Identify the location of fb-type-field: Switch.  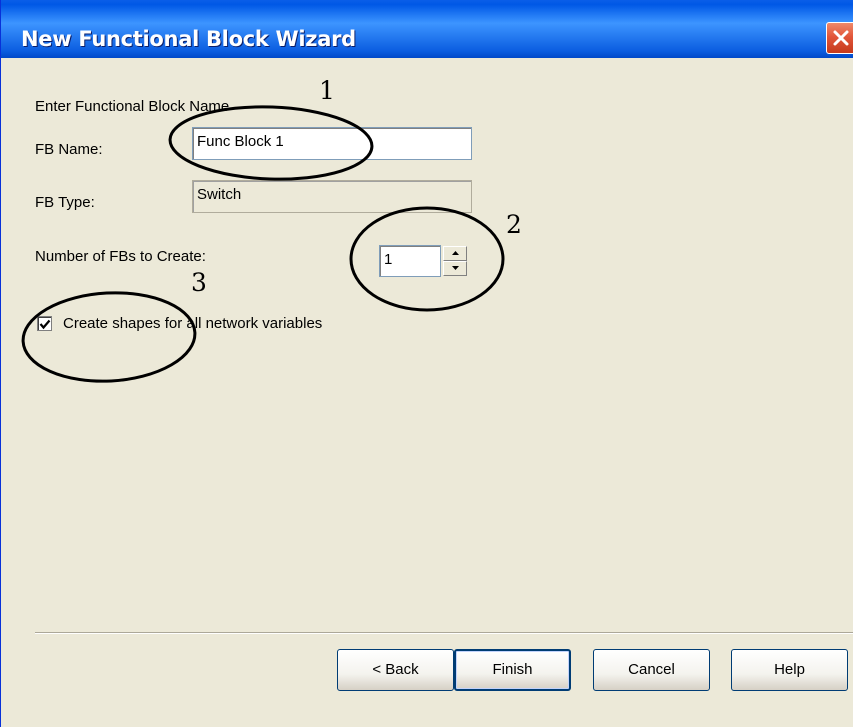
(332, 196).